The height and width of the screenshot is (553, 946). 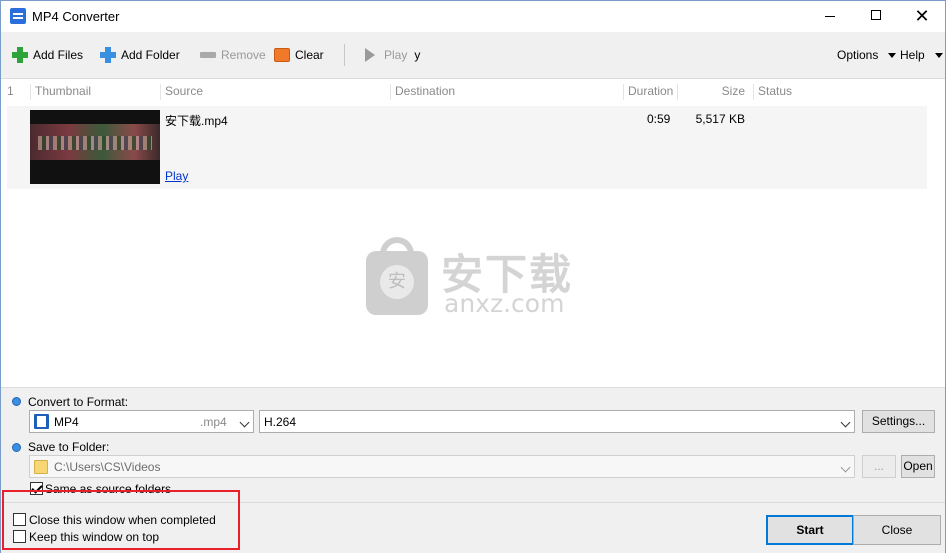 What do you see at coordinates (810, 530) in the screenshot?
I see `start-button: Start` at bounding box center [810, 530].